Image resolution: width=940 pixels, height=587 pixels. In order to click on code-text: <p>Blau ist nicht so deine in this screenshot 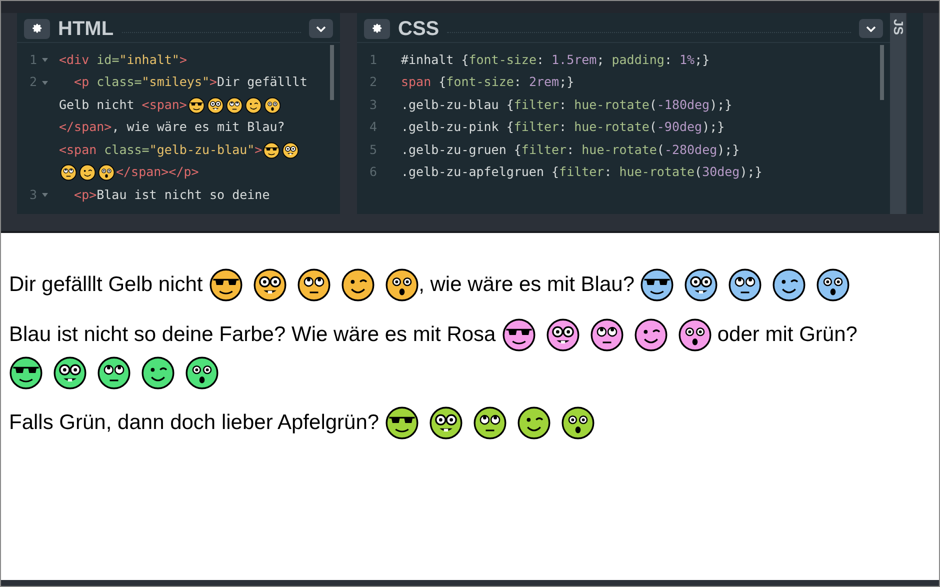, I will do `click(172, 195)`.